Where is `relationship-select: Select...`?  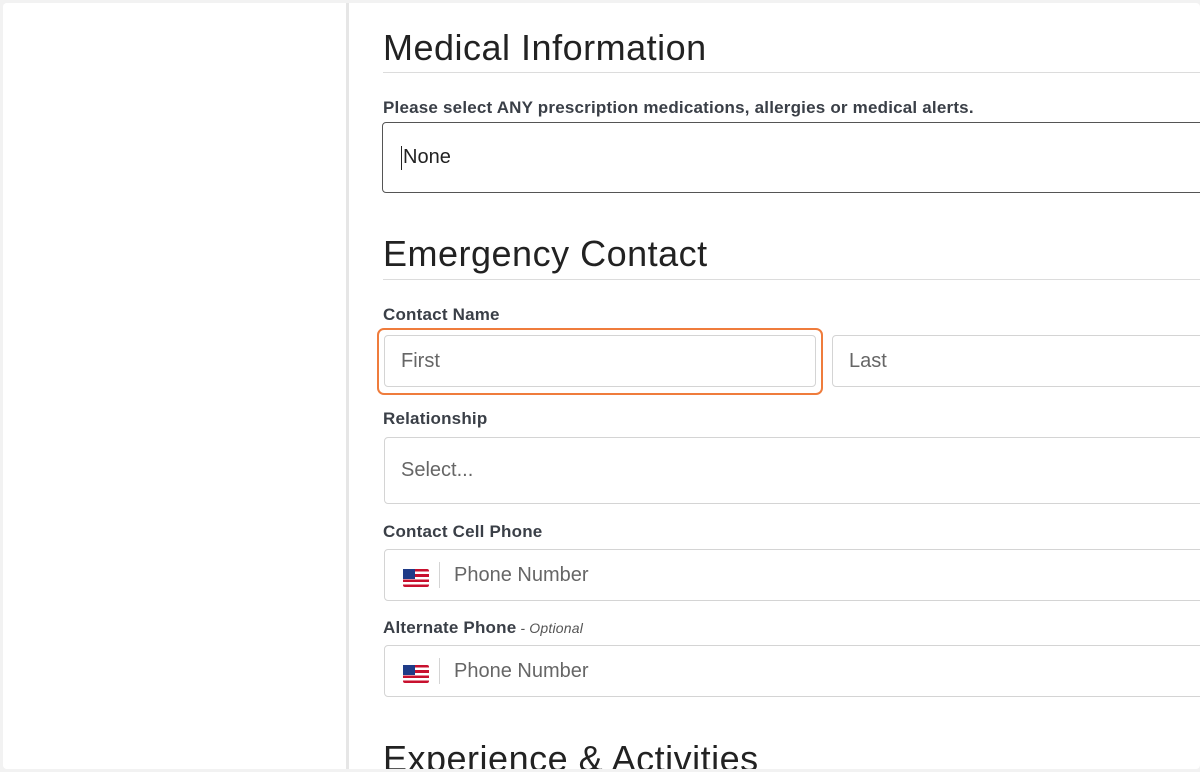 relationship-select: Select... is located at coordinates (792, 470).